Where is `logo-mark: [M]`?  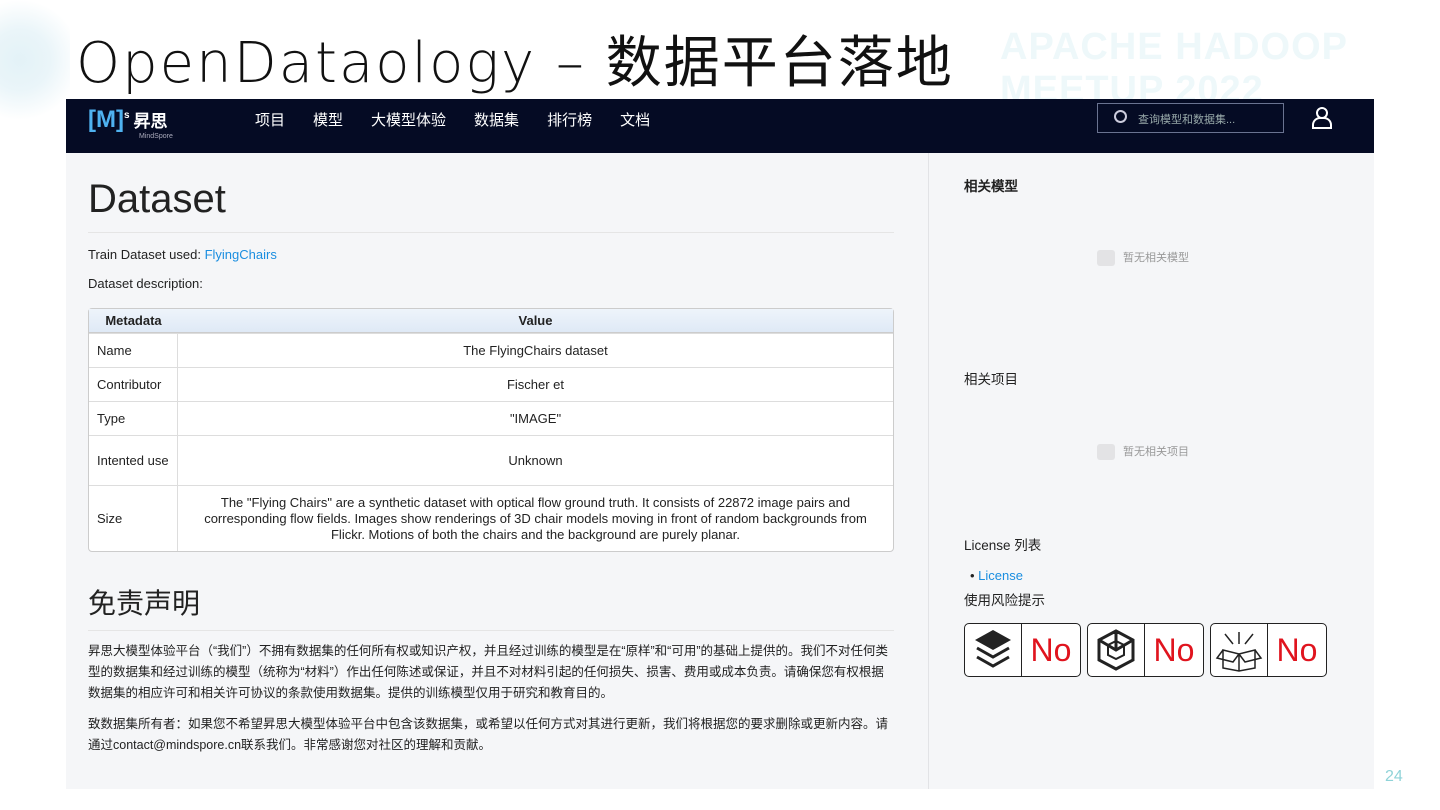 logo-mark: [M] is located at coordinates (106, 119).